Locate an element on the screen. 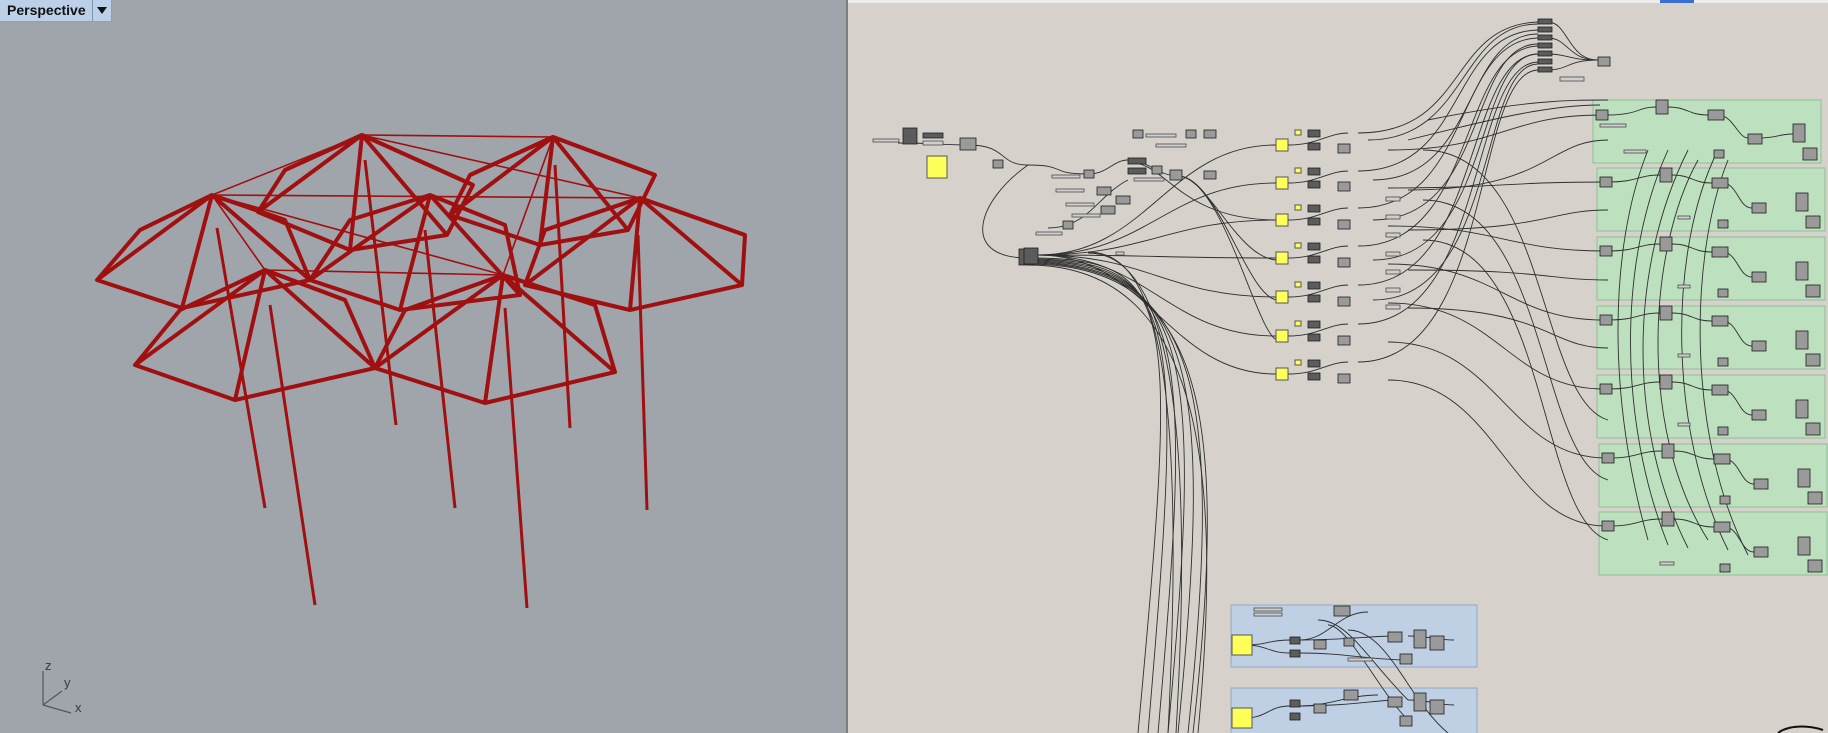 This screenshot has width=1828, height=733. cluster-groups-green is located at coordinates (1710, 337).